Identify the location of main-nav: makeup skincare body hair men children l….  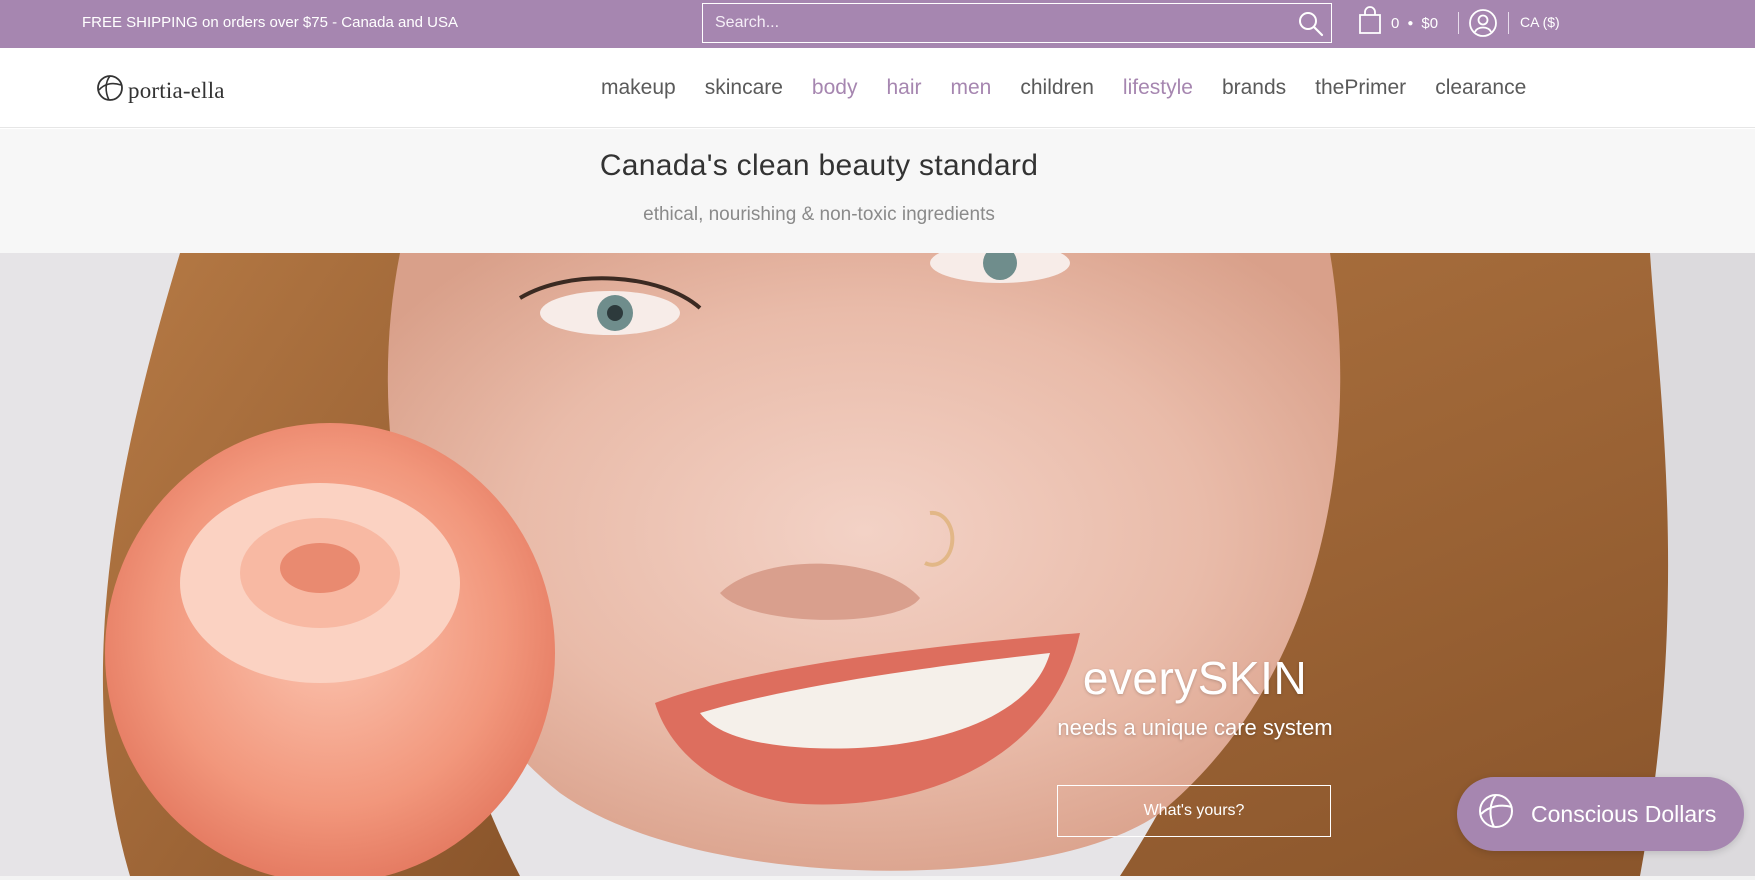
(1063, 88).